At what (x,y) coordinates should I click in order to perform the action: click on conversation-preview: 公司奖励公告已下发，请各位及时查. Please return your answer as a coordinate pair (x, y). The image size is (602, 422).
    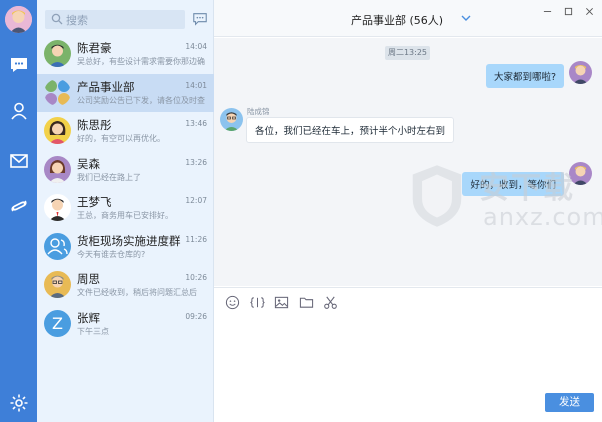
    Looking at the image, I should click on (141, 100).